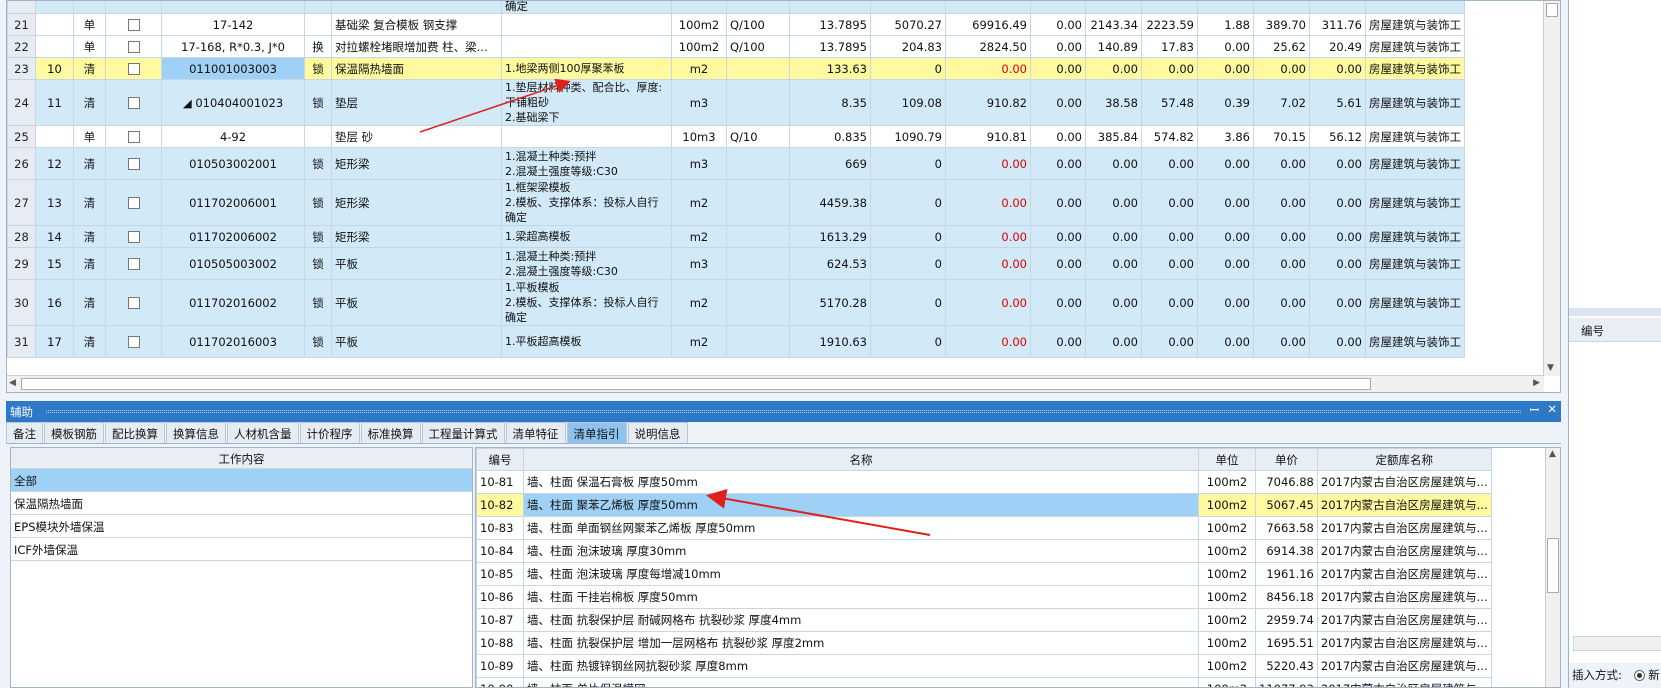 This screenshot has height=688, width=1661. I want to click on tab-6: 标准换算, so click(390, 432).